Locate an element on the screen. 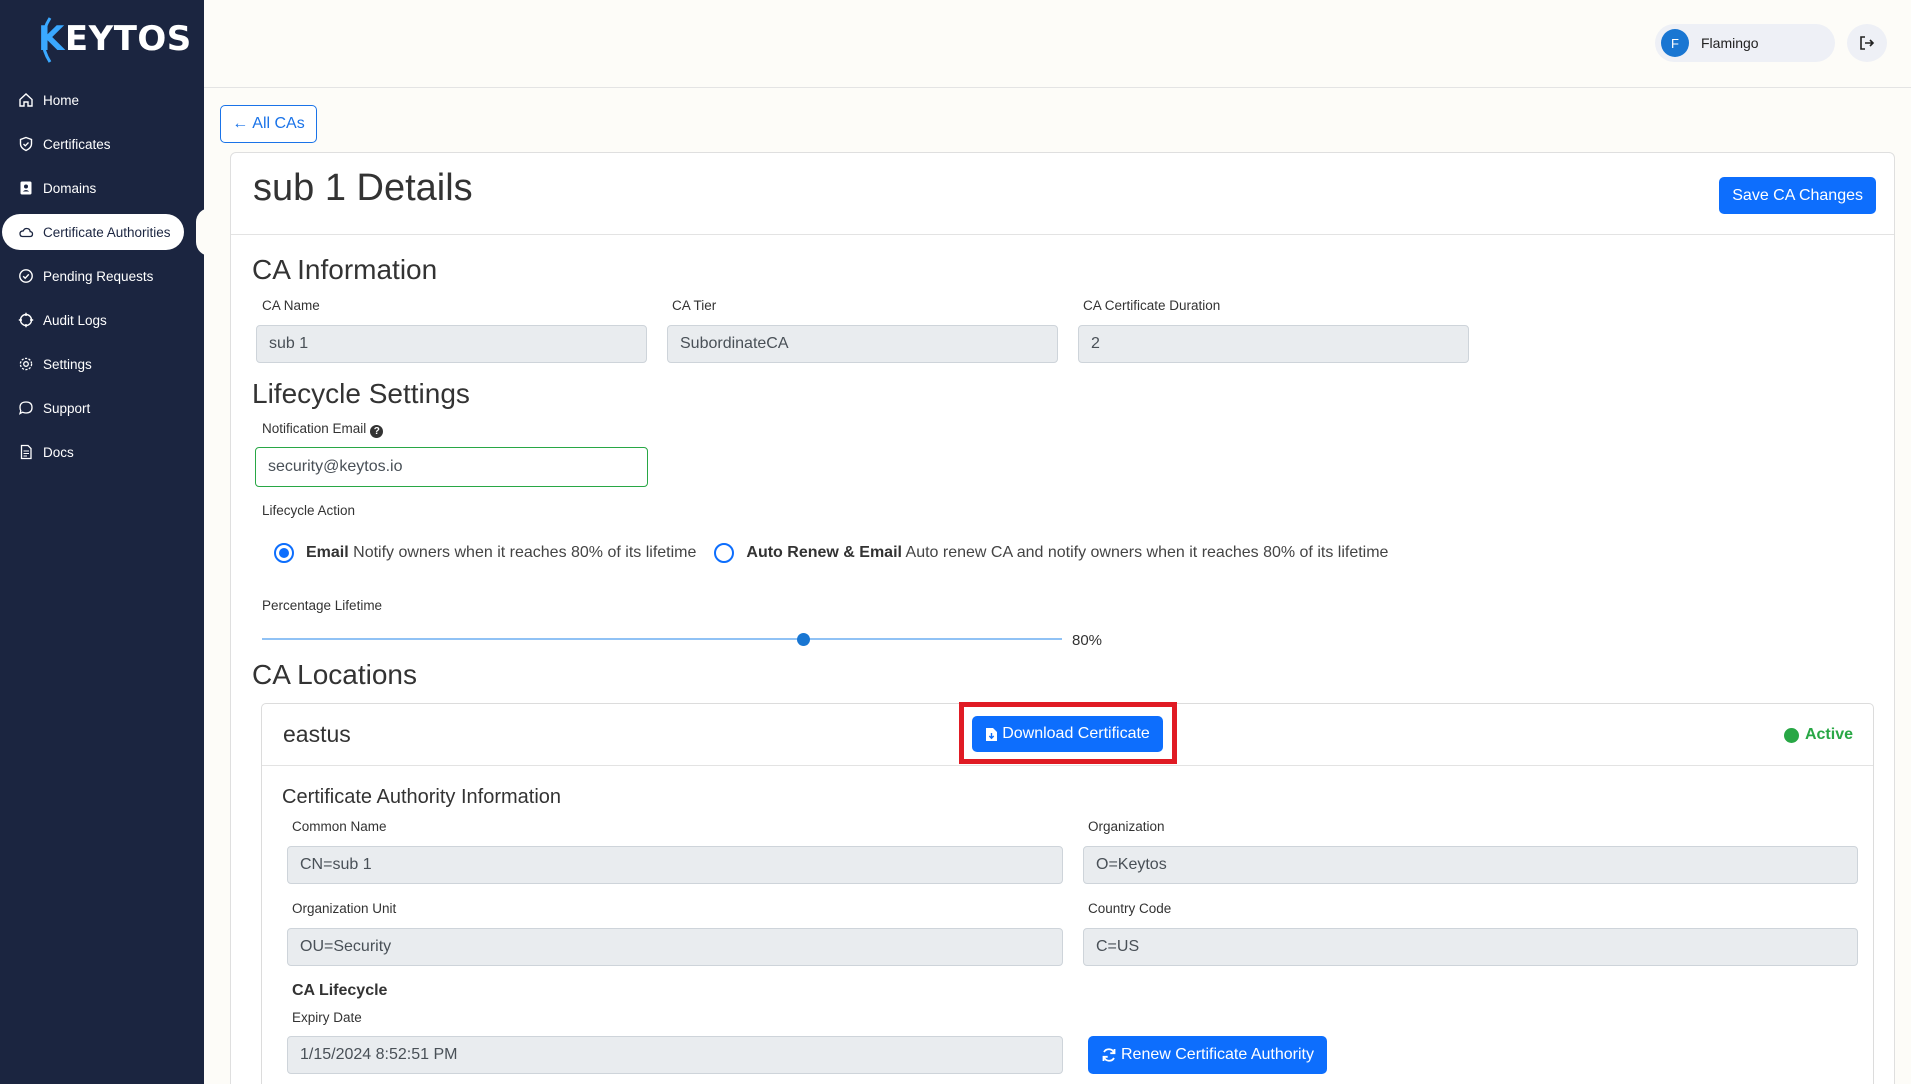  keytos-logo: KEYTOS is located at coordinates (115, 39).